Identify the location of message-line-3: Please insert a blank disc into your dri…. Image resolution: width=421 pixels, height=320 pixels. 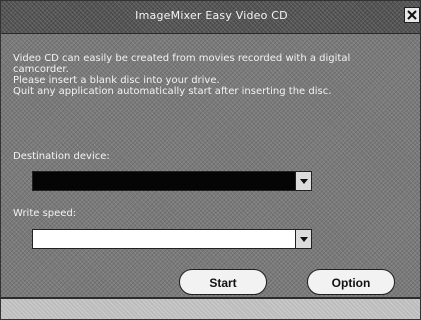
(116, 80).